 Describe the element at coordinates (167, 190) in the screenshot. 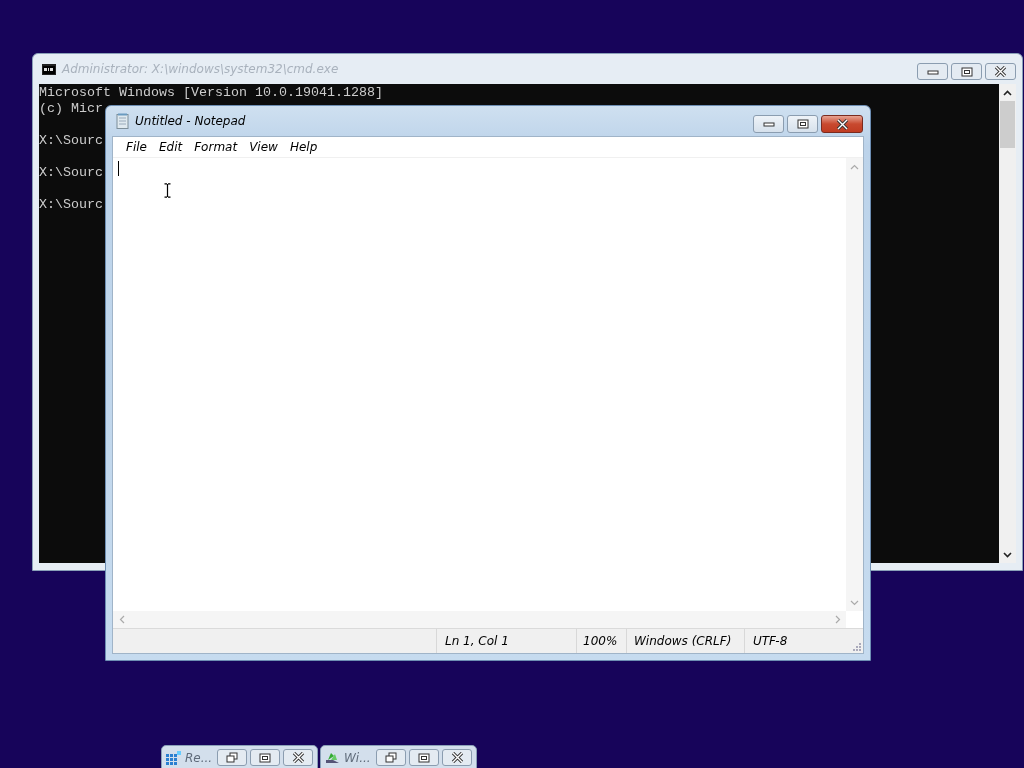

I see `text-cursor-icon` at that location.